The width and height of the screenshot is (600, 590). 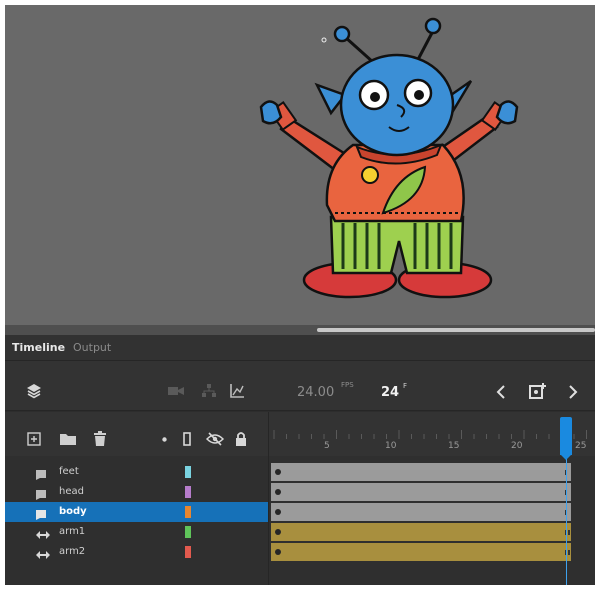 What do you see at coordinates (71, 491) in the screenshot?
I see `layer-name: head` at bounding box center [71, 491].